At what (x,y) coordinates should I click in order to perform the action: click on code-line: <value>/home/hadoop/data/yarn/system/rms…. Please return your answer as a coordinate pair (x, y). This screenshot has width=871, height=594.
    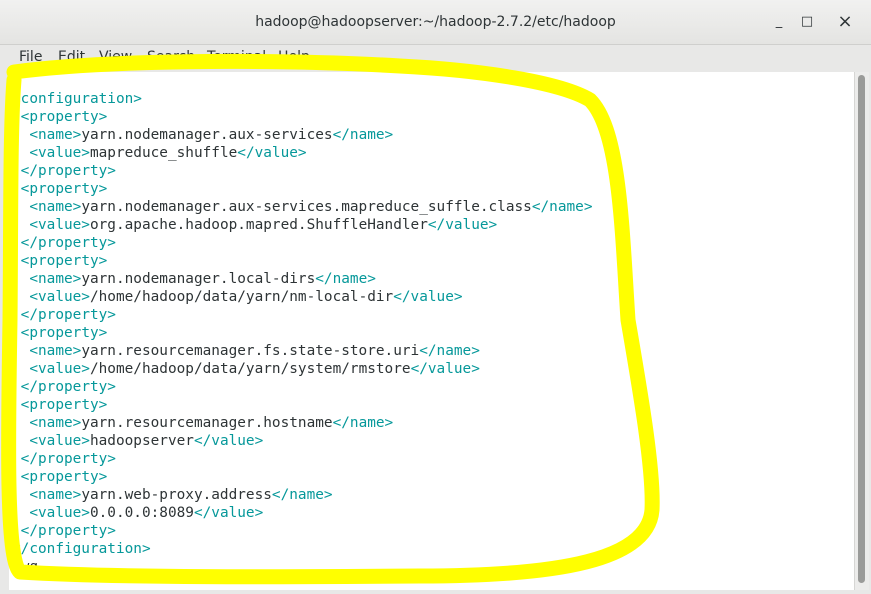
    Looking at the image, I should click on (302, 369).